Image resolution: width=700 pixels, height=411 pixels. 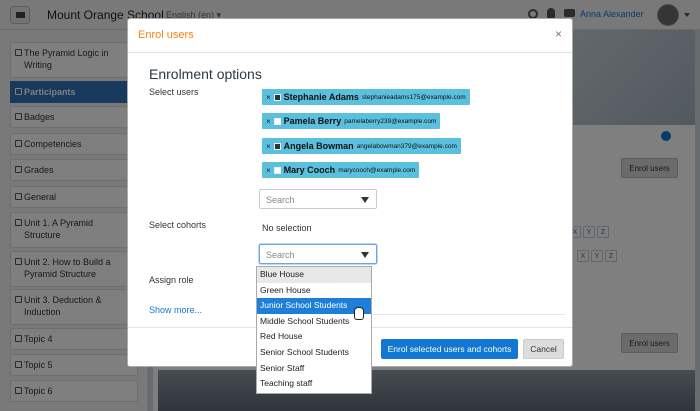 What do you see at coordinates (171, 280) in the screenshot?
I see `assign-role-label: Assign role` at bounding box center [171, 280].